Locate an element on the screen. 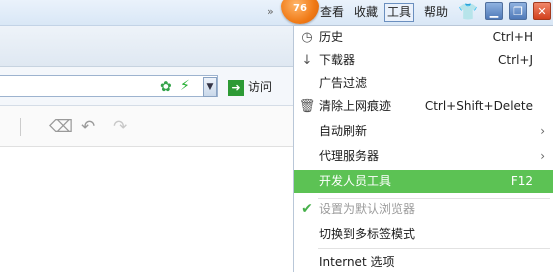 This screenshot has width=553, height=274. menu-item-label: 代理服务器 is located at coordinates (349, 156).